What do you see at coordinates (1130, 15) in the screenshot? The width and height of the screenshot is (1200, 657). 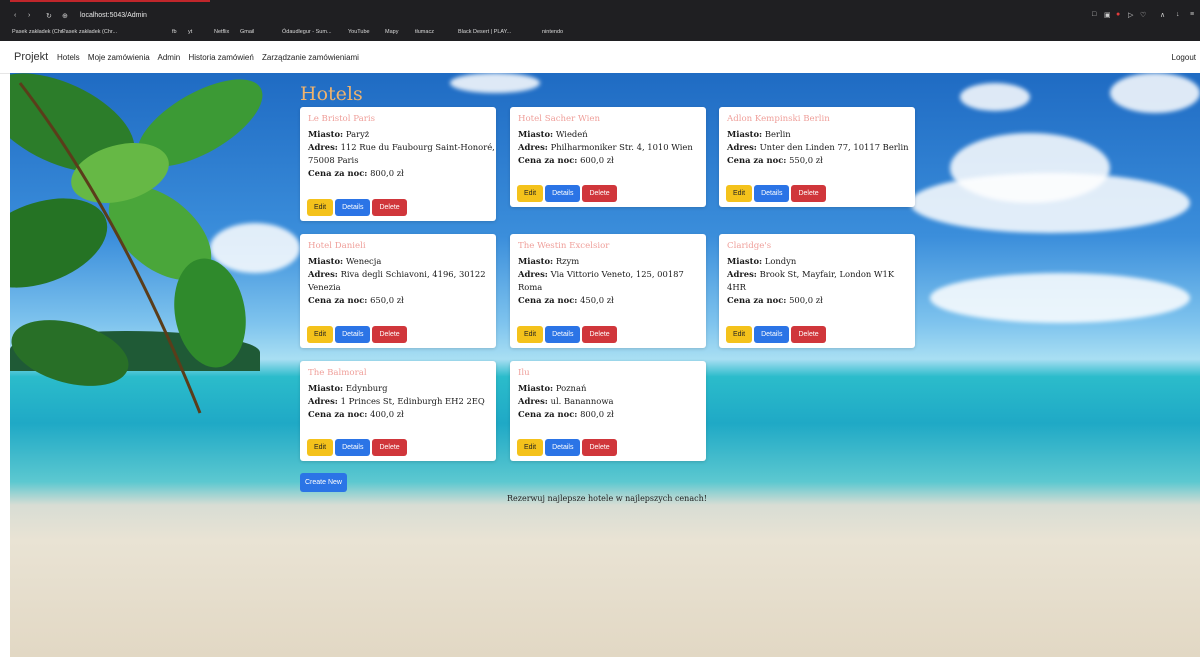 I see `play-icon: ▷` at bounding box center [1130, 15].